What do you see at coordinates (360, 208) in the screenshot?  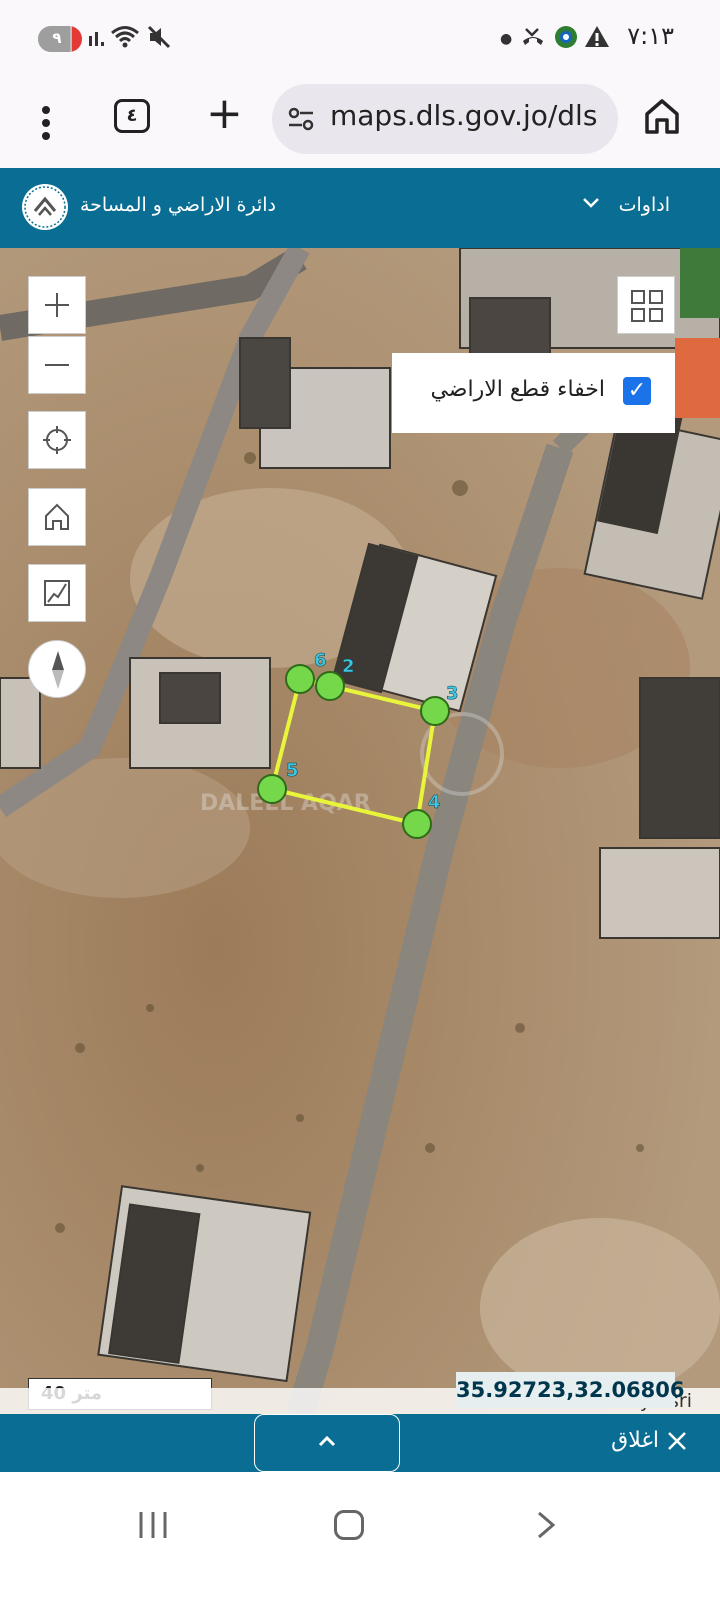 I see `app-header: دائرة الاراضي و المساحة اداوات` at bounding box center [360, 208].